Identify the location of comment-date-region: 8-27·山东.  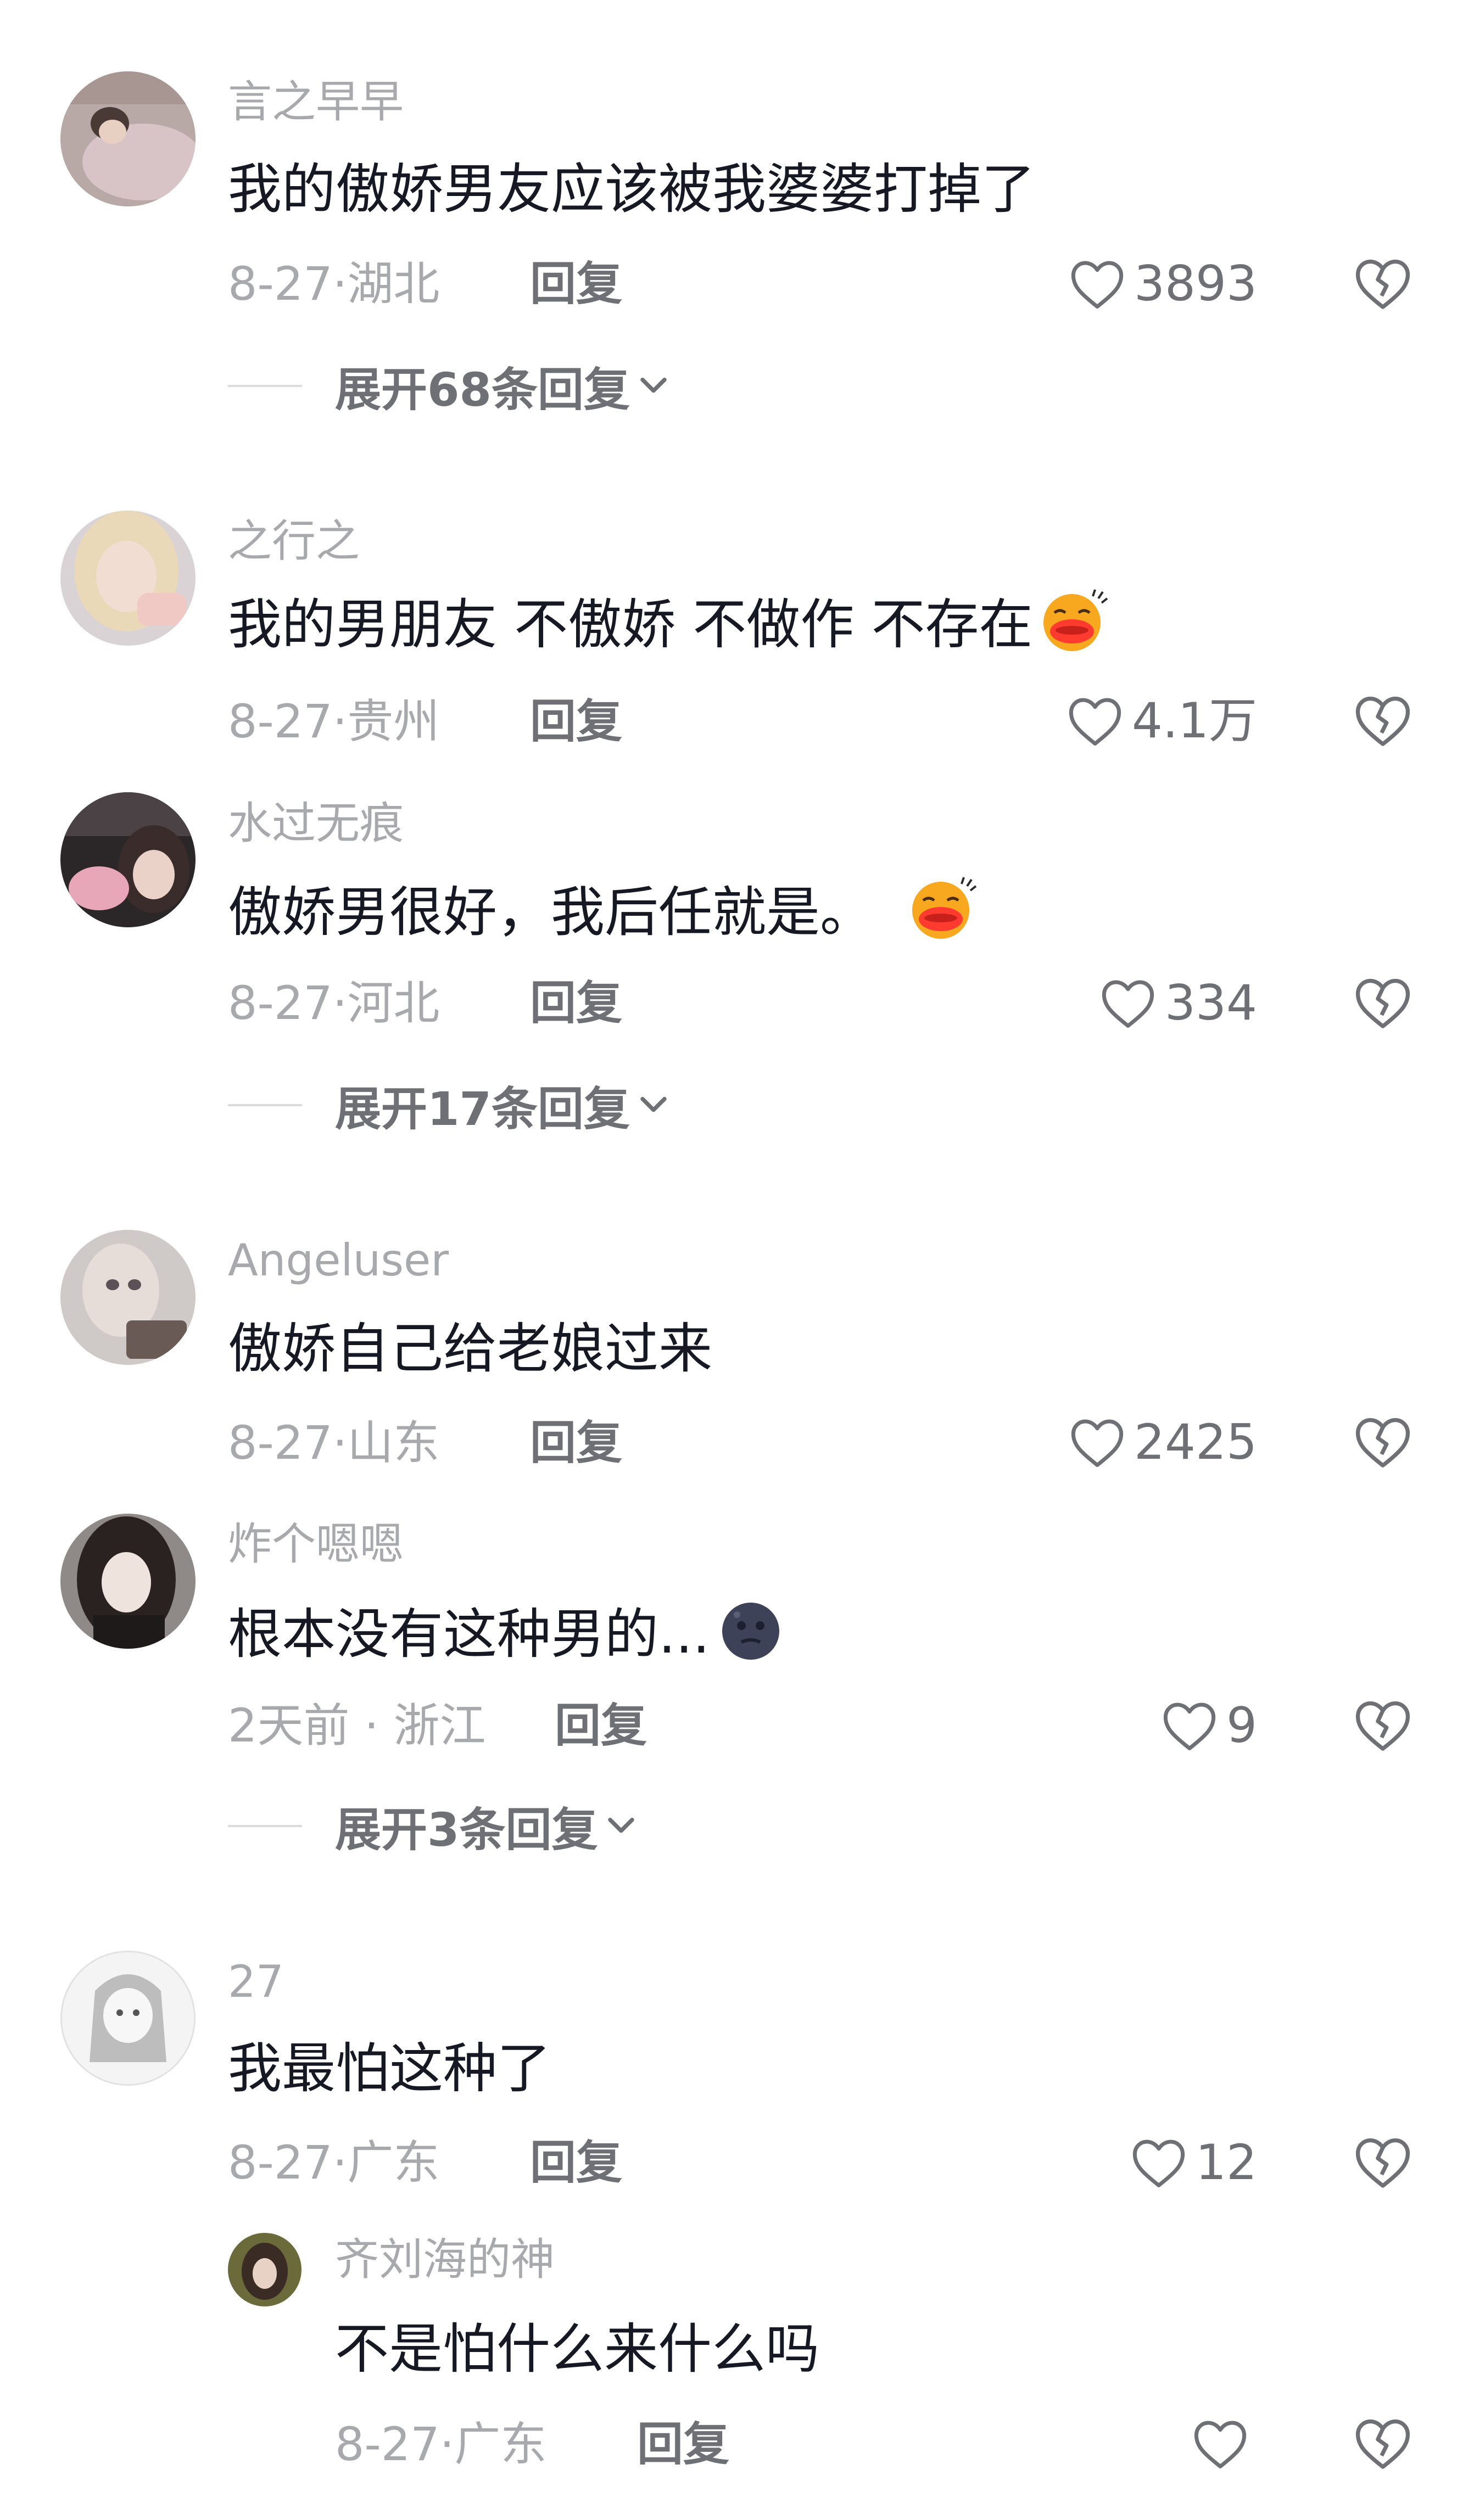
(334, 1443).